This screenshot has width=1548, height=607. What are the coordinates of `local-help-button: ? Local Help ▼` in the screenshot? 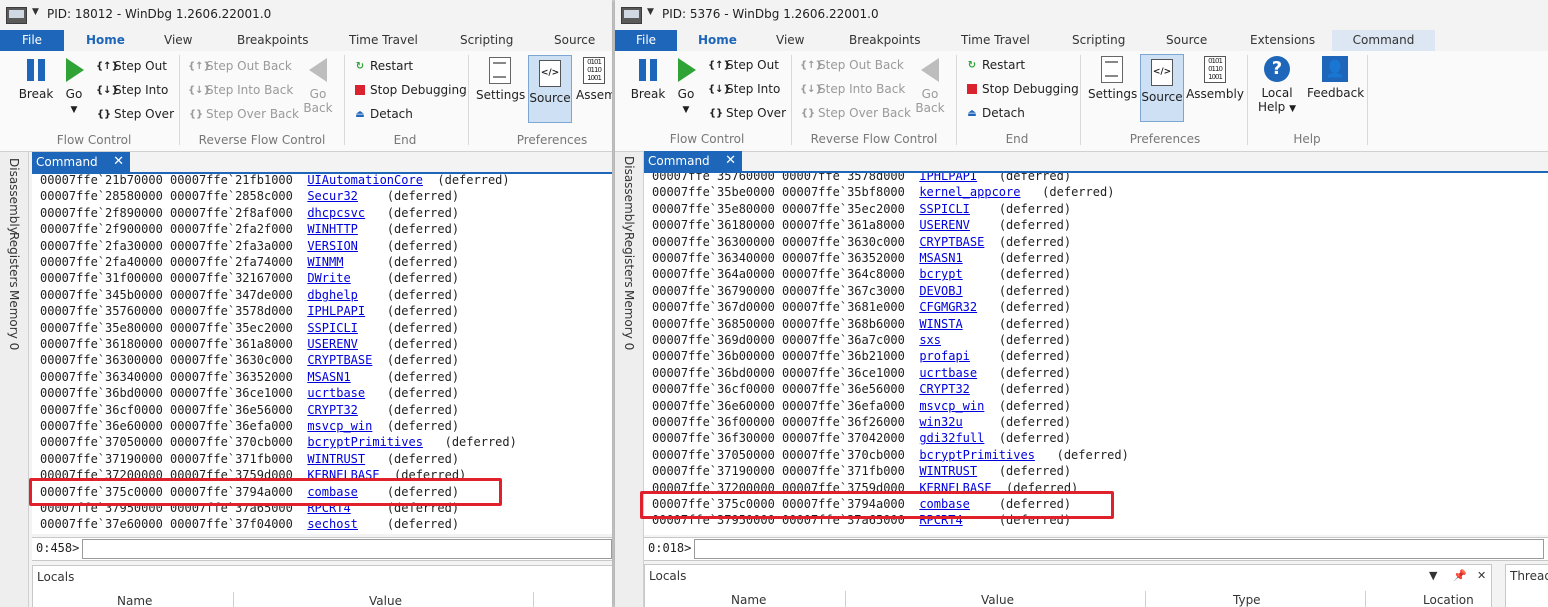 It's located at (1277, 85).